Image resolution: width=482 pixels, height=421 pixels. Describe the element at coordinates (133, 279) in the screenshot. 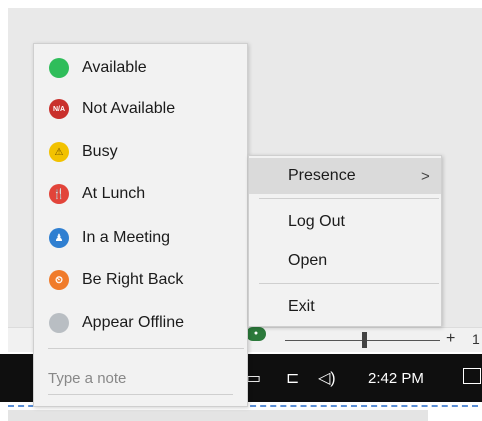

I see `presence-label: Be Right Back` at that location.